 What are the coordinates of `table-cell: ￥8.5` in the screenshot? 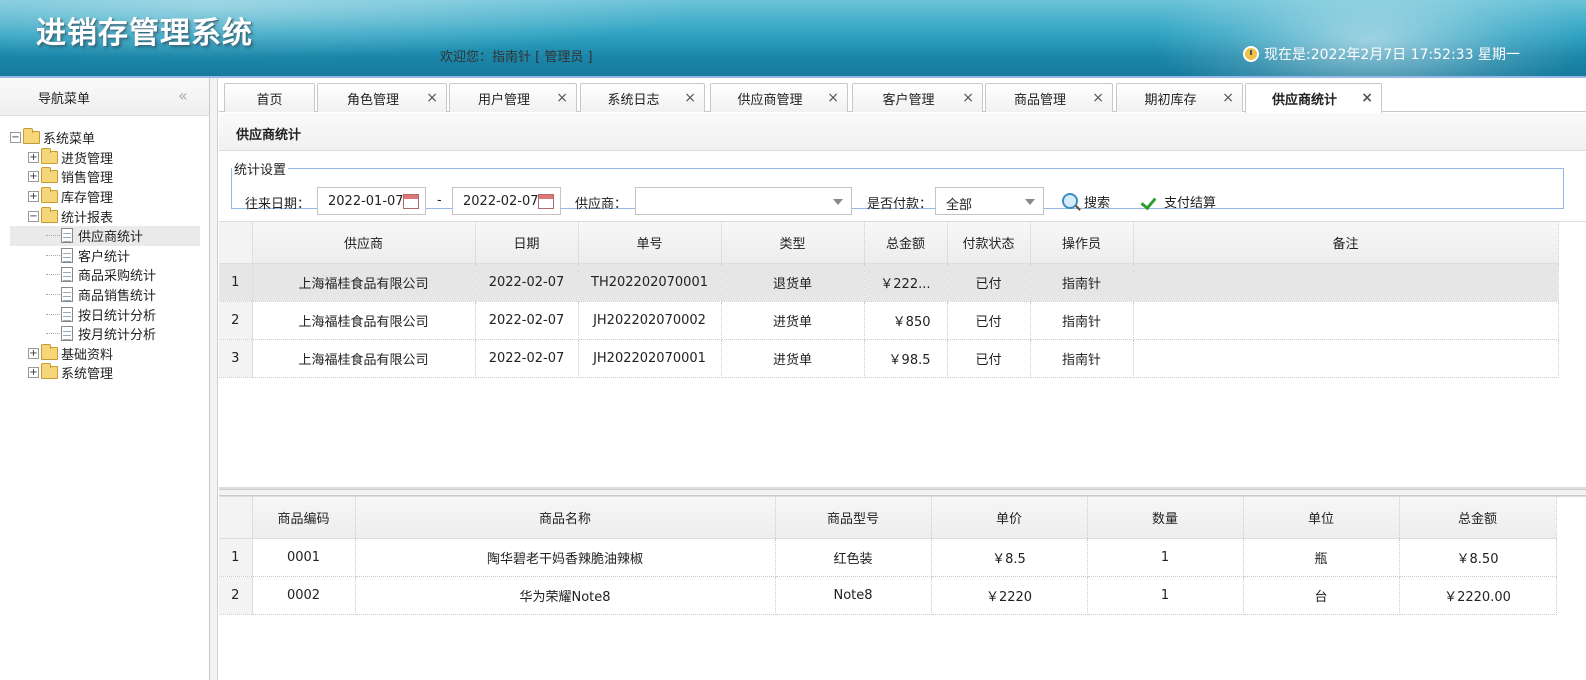 It's located at (1009, 557).